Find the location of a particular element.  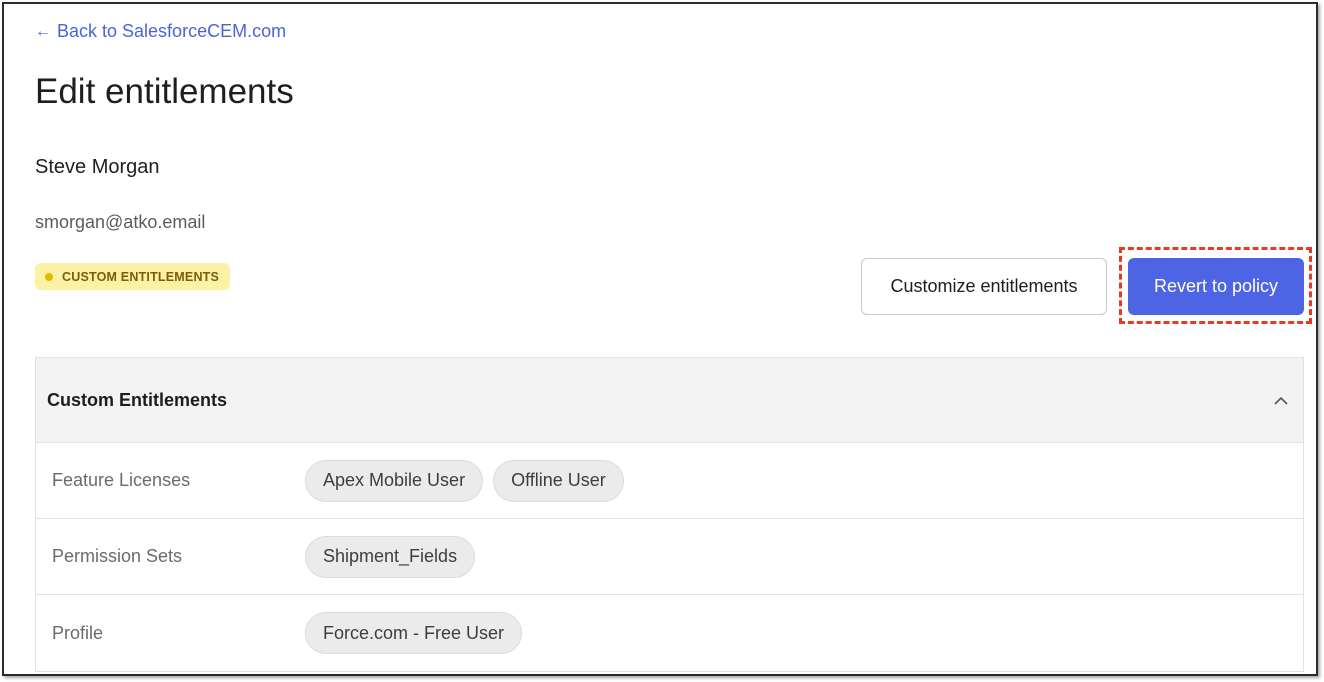

pill-list: Apex Mobile User Offline User is located at coordinates (464, 480).